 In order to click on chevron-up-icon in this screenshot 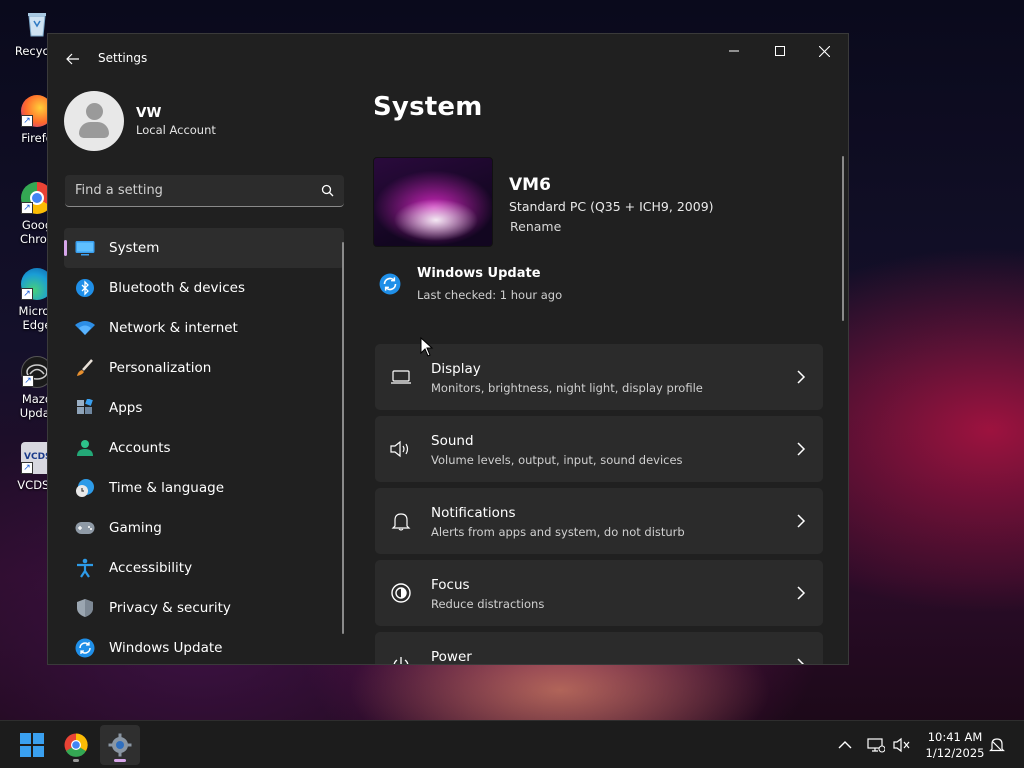, I will do `click(845, 745)`.